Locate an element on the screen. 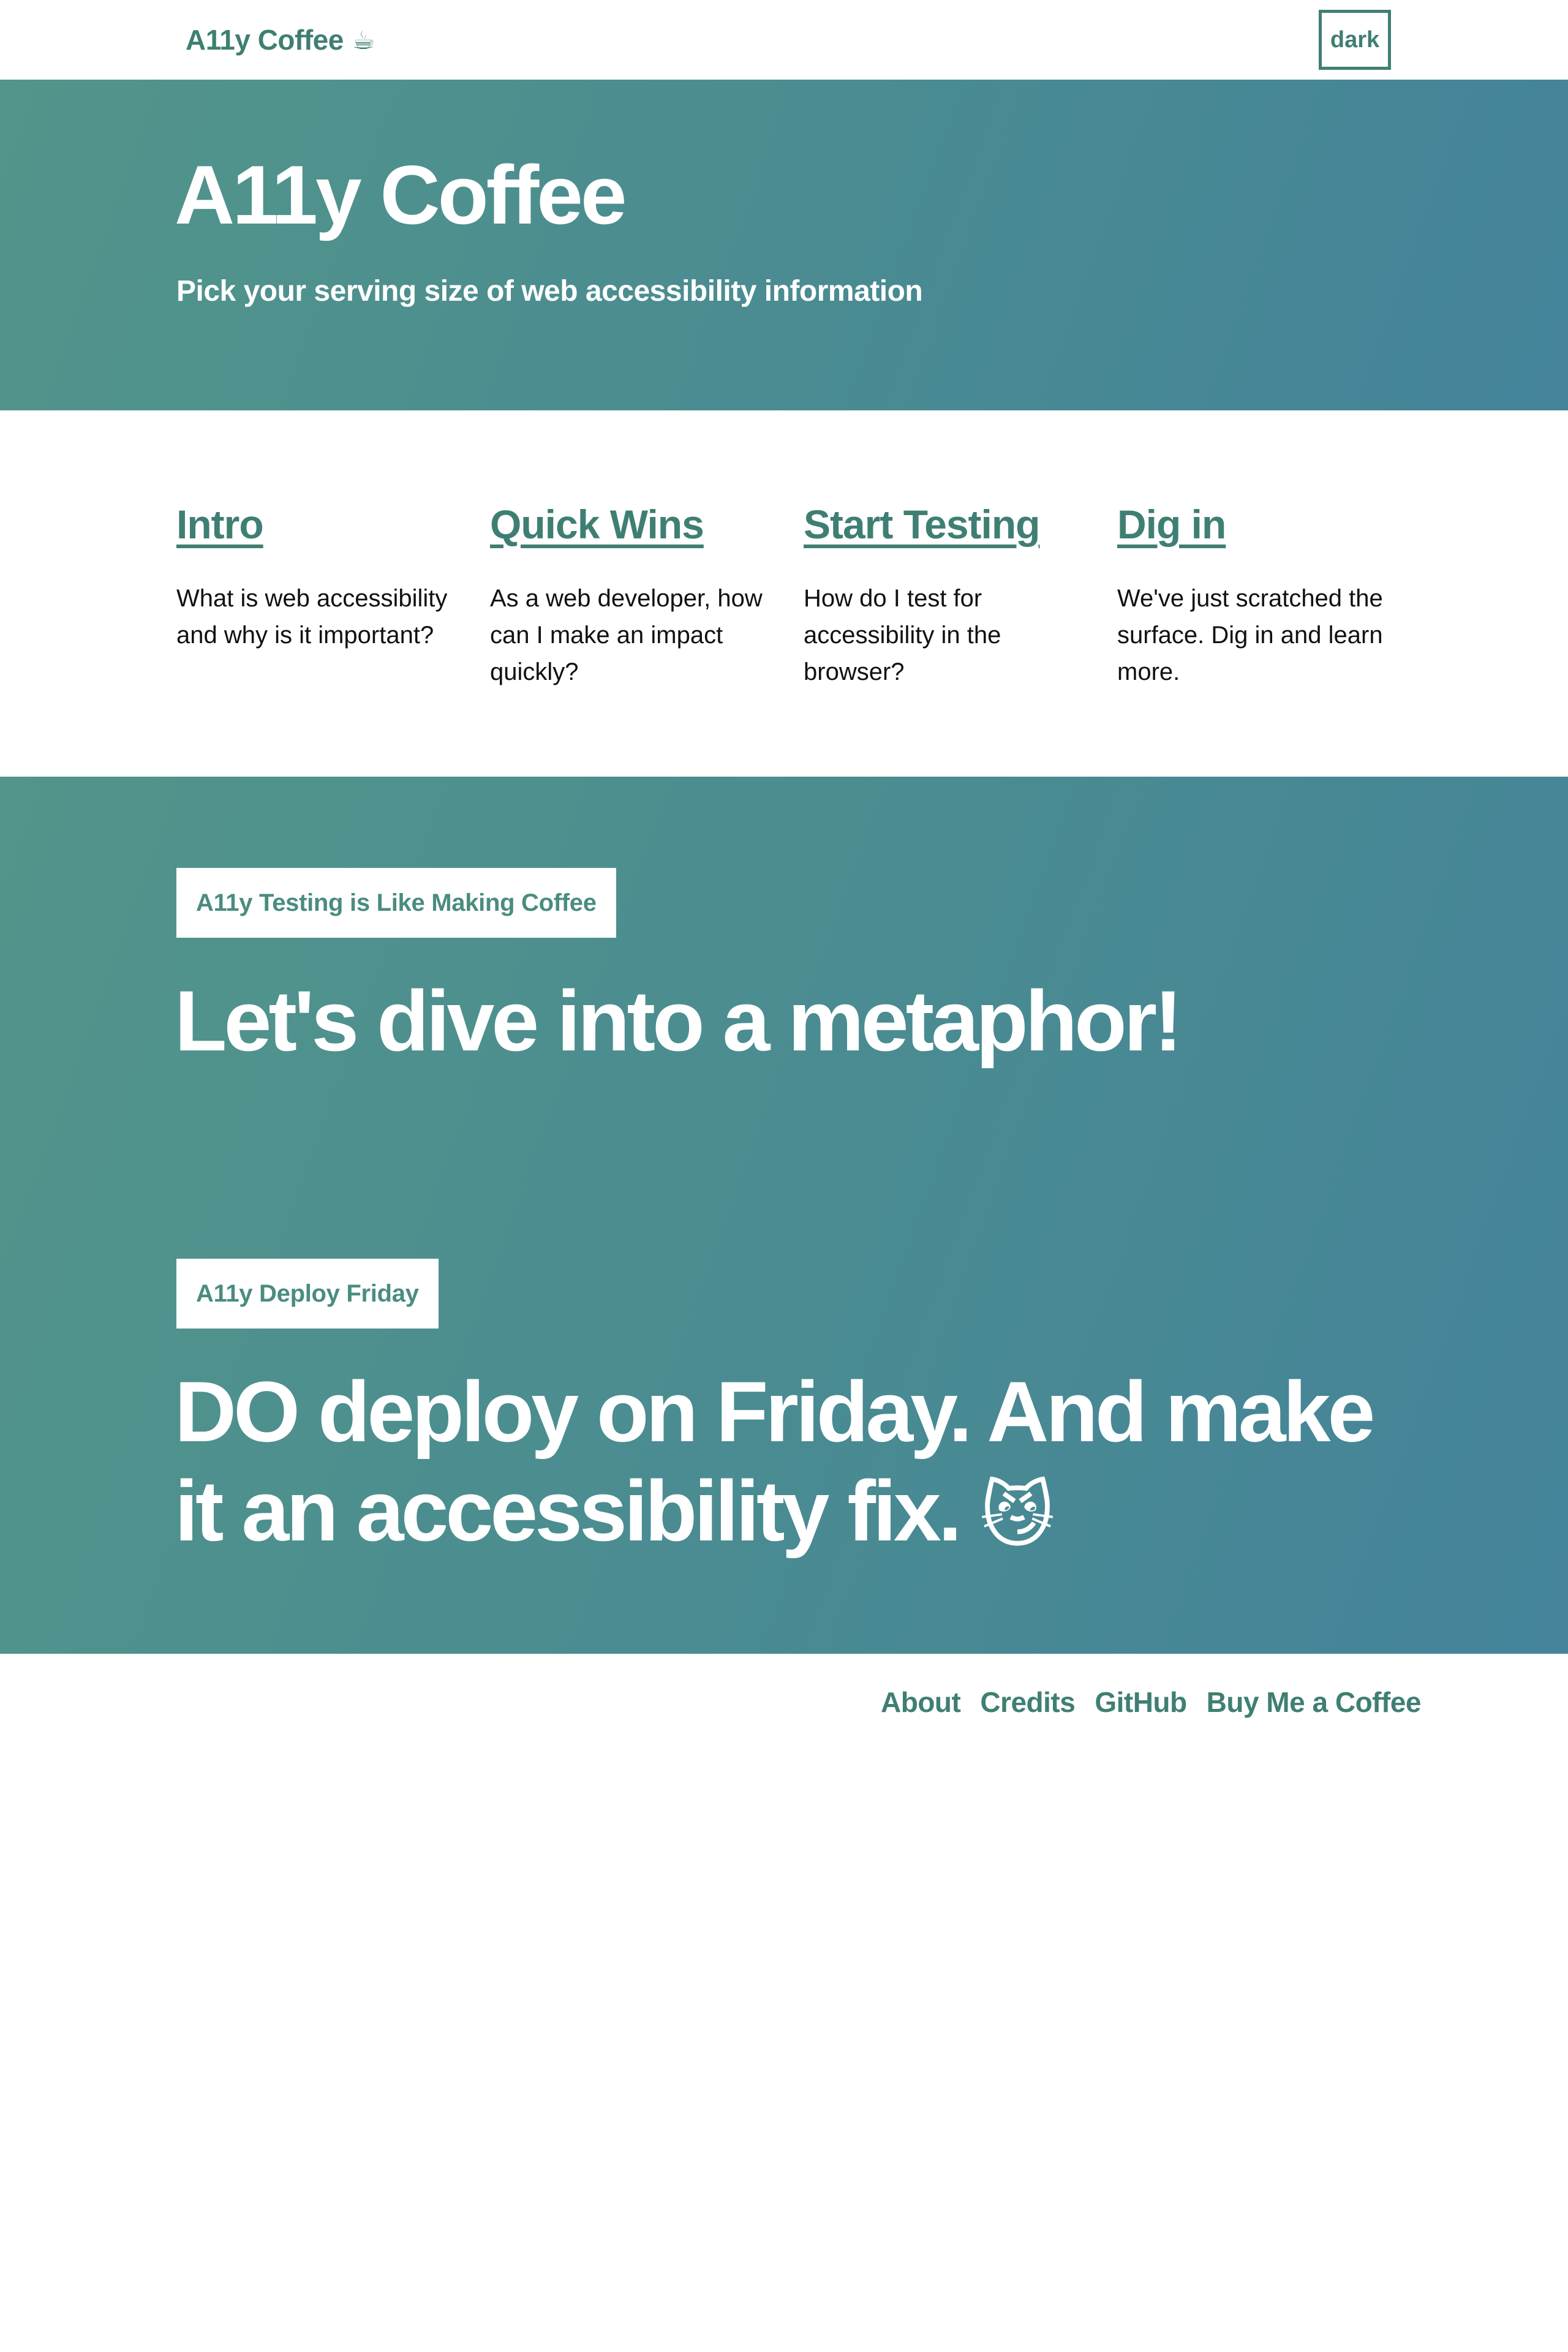 The image size is (1568, 2352). footer-nav: About Credits GitHub Buy Me a Coffee is located at coordinates (1151, 1703).